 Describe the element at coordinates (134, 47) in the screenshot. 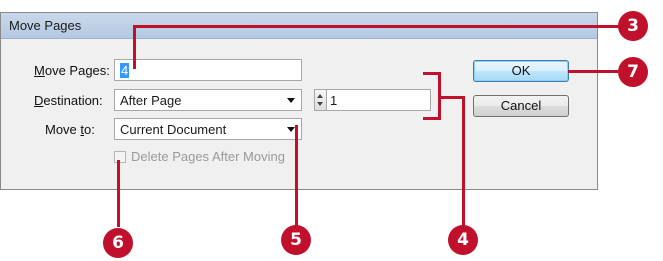

I see `callout-line-3-vertical` at that location.